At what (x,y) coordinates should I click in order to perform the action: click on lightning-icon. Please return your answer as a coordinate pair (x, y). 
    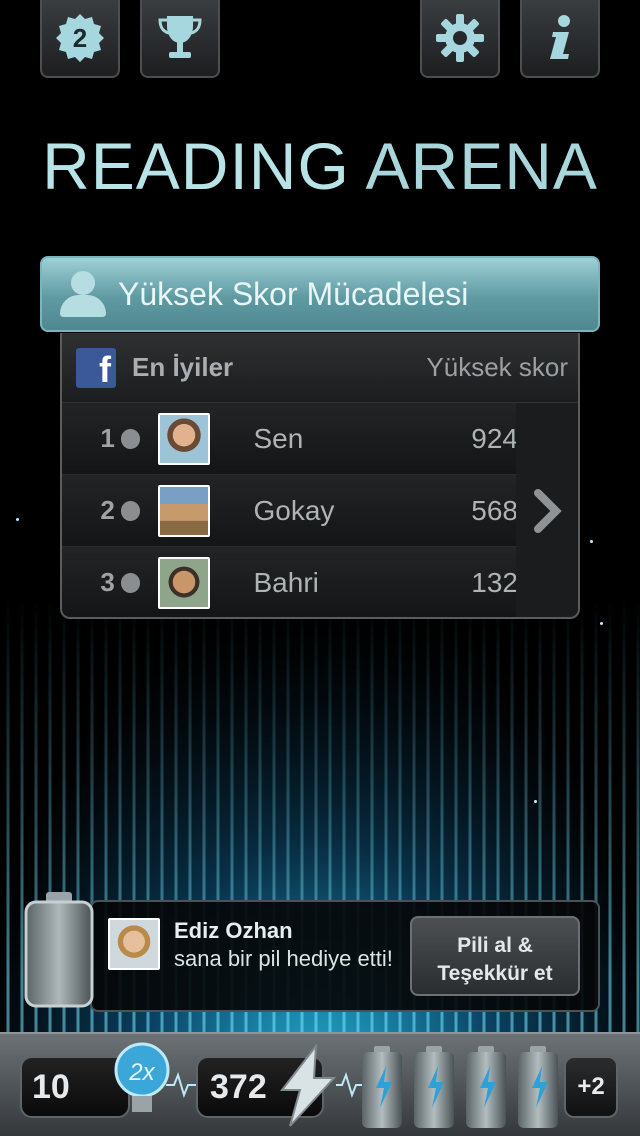
    Looking at the image, I should click on (308, 1085).